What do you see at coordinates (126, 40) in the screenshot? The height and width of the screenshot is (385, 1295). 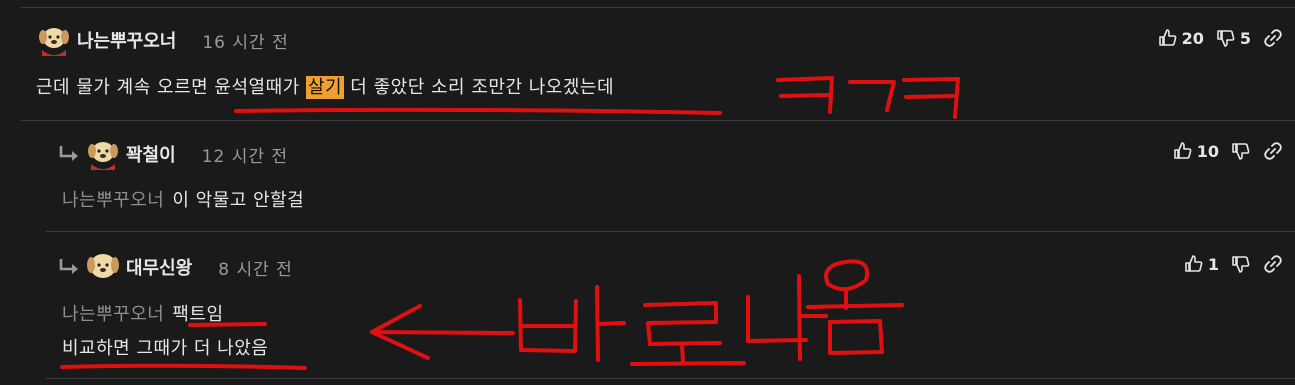 I see `author-name: 나는뿌꾸오너` at bounding box center [126, 40].